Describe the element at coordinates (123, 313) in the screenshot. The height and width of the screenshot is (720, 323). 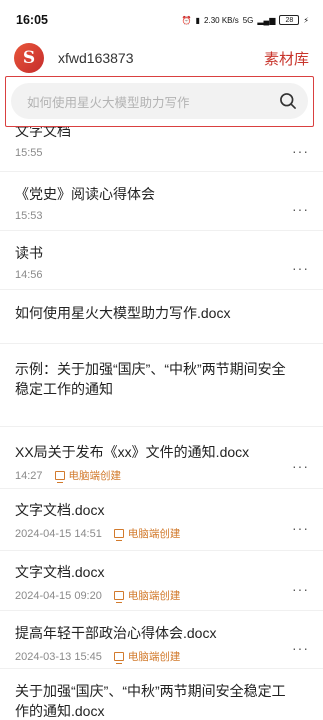
I see `item-title: 如何使用星火大模型助力写作.docx` at that location.